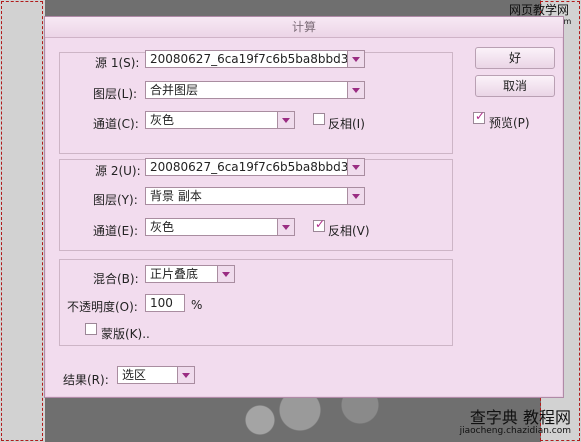  What do you see at coordinates (220, 120) in the screenshot?
I see `source1-channel-select: 灰色` at bounding box center [220, 120].